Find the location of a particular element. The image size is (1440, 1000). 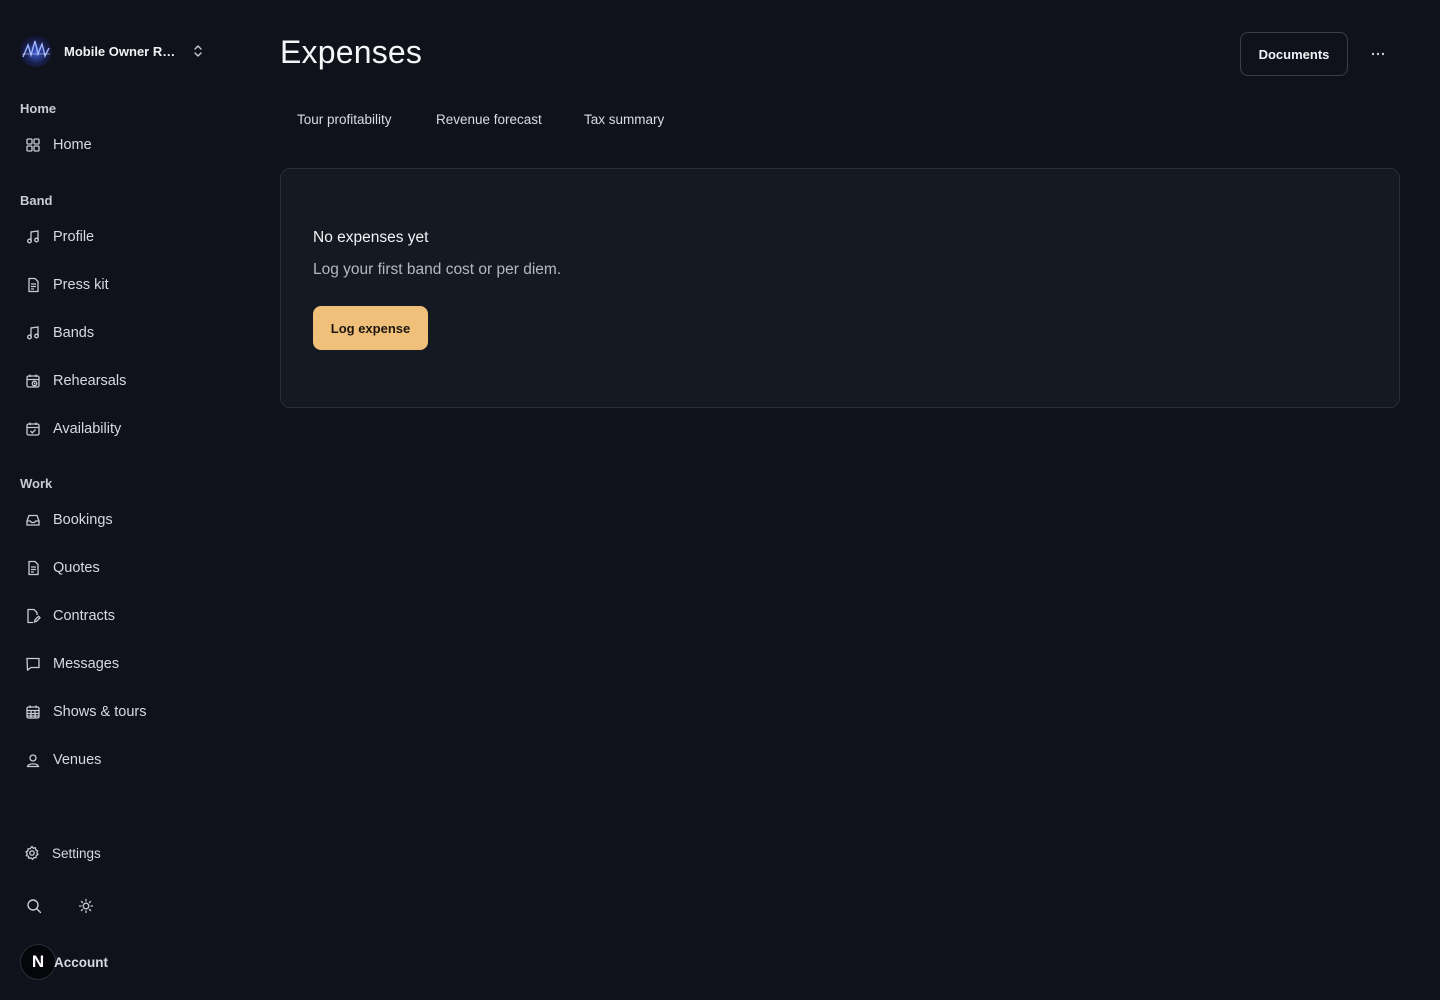

sun-icon is located at coordinates (86, 906).